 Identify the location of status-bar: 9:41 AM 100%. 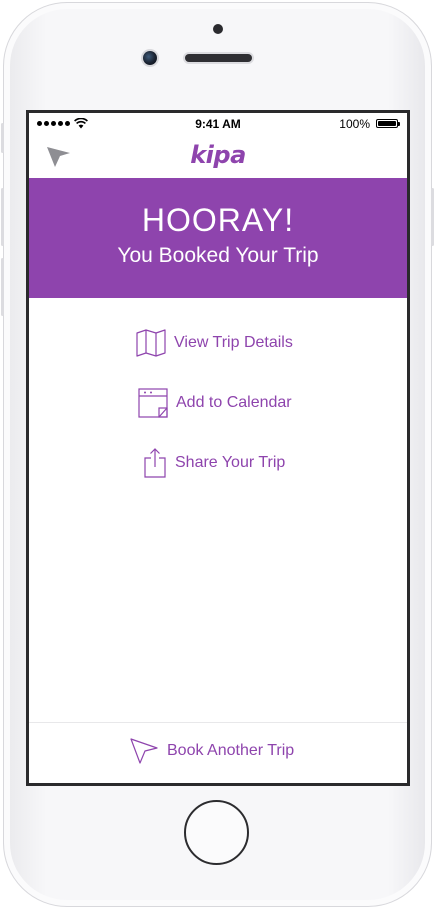
(218, 124).